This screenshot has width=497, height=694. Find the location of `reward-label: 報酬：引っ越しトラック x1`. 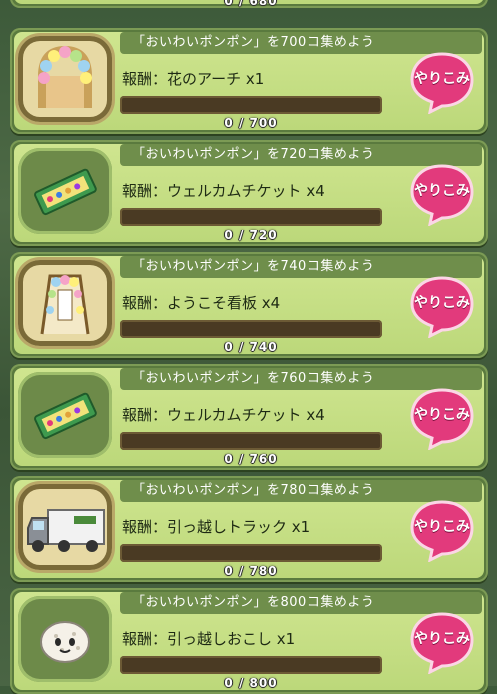

reward-label: 報酬：引っ越しトラック x1 is located at coordinates (216, 527).